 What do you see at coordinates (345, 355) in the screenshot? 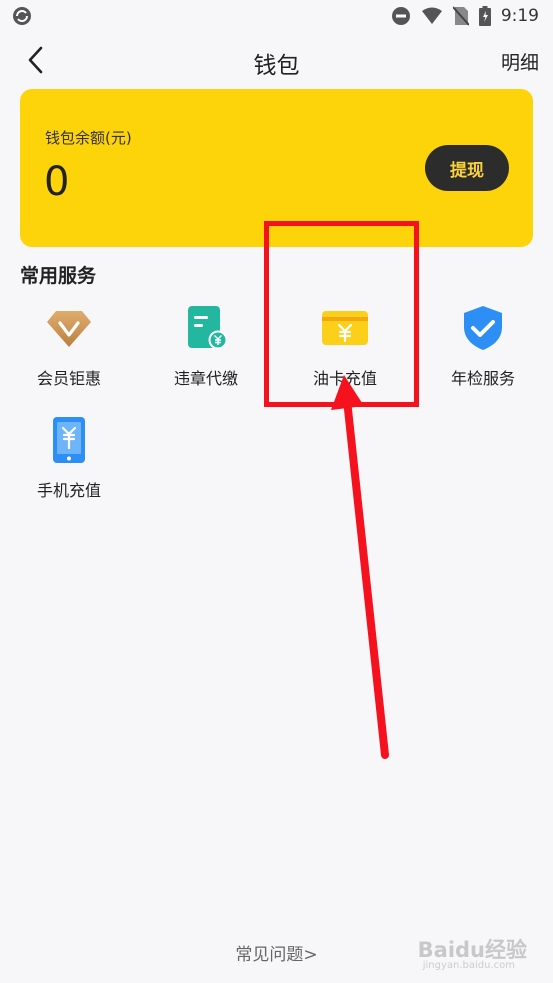
I see `service-fuel-card-topup: 油卡充值` at bounding box center [345, 355].